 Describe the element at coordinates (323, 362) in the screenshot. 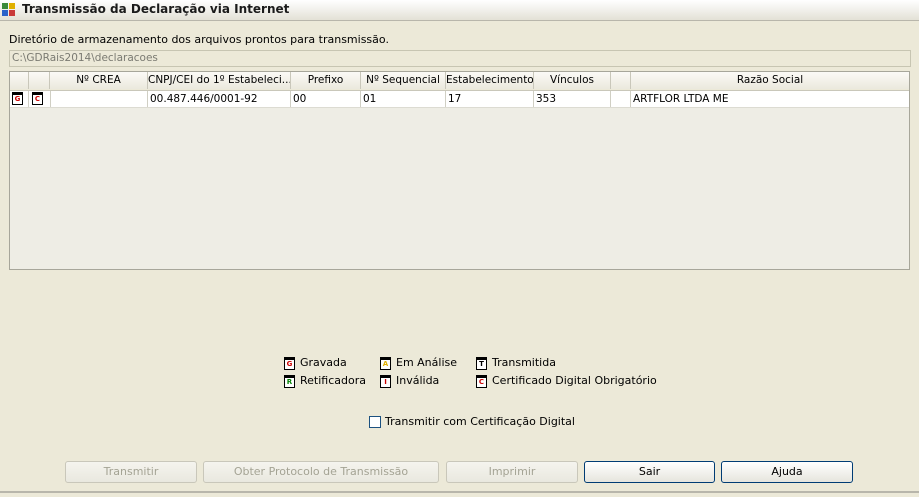

I see `legend-gravada-label: Gravada` at that location.